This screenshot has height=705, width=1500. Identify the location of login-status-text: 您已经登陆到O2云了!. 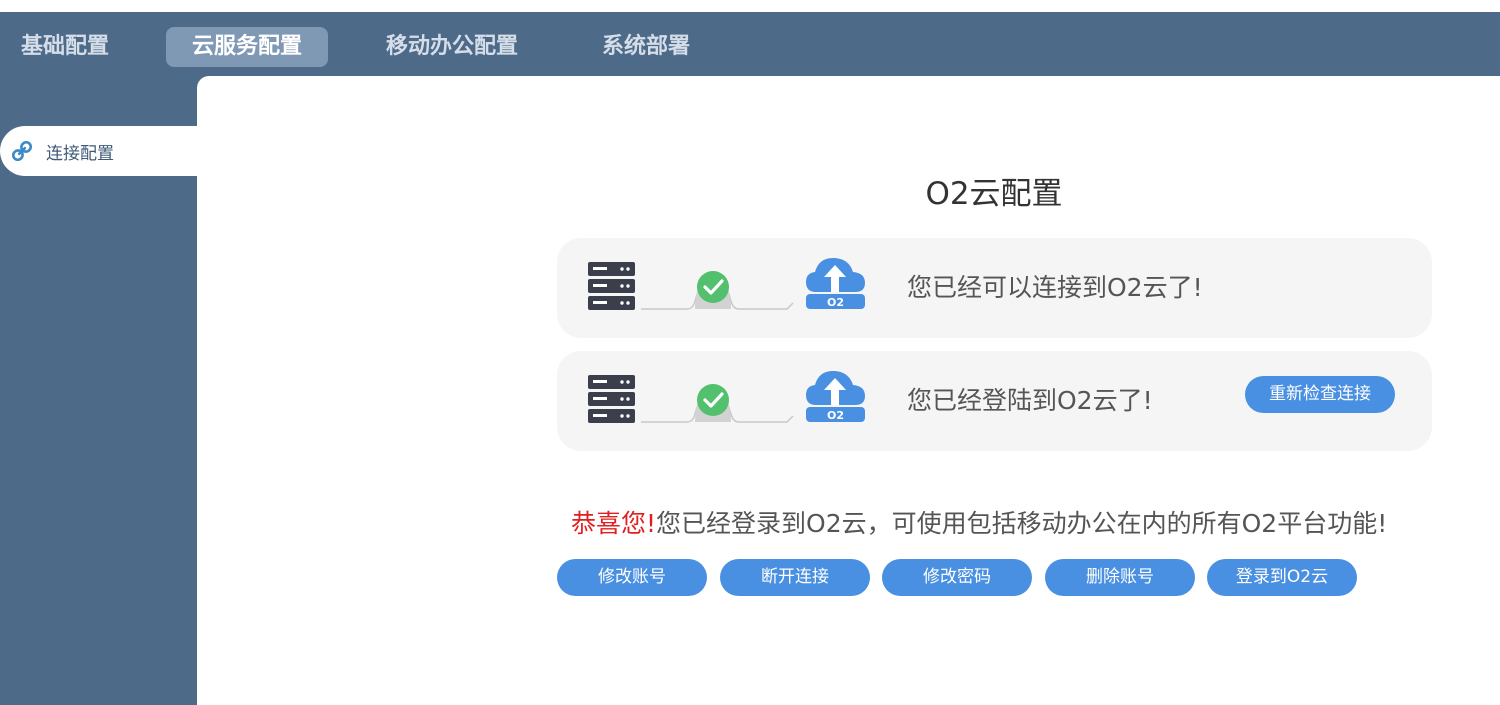
(1030, 400).